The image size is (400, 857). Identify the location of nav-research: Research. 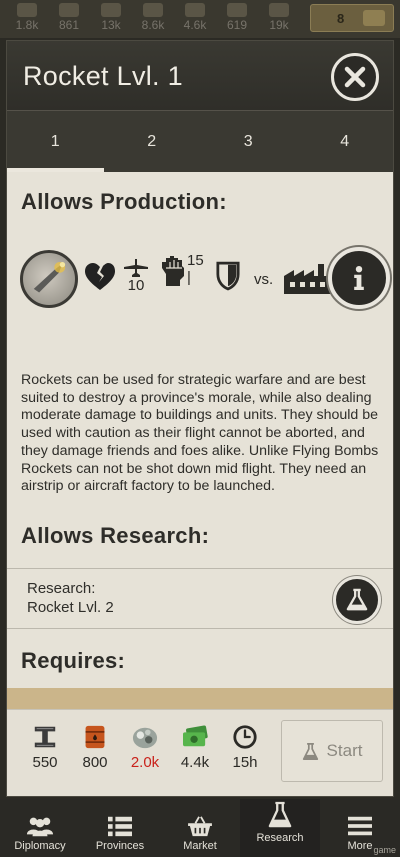
(280, 828).